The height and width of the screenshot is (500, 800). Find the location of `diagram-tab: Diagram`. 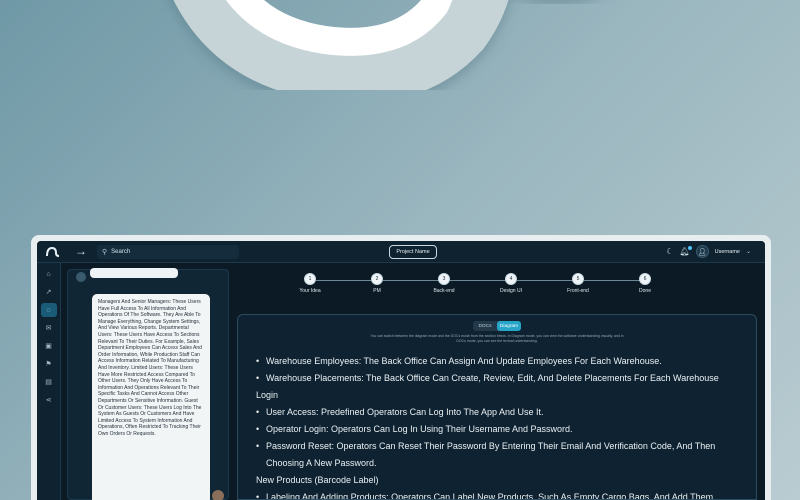

diagram-tab: Diagram is located at coordinates (509, 326).